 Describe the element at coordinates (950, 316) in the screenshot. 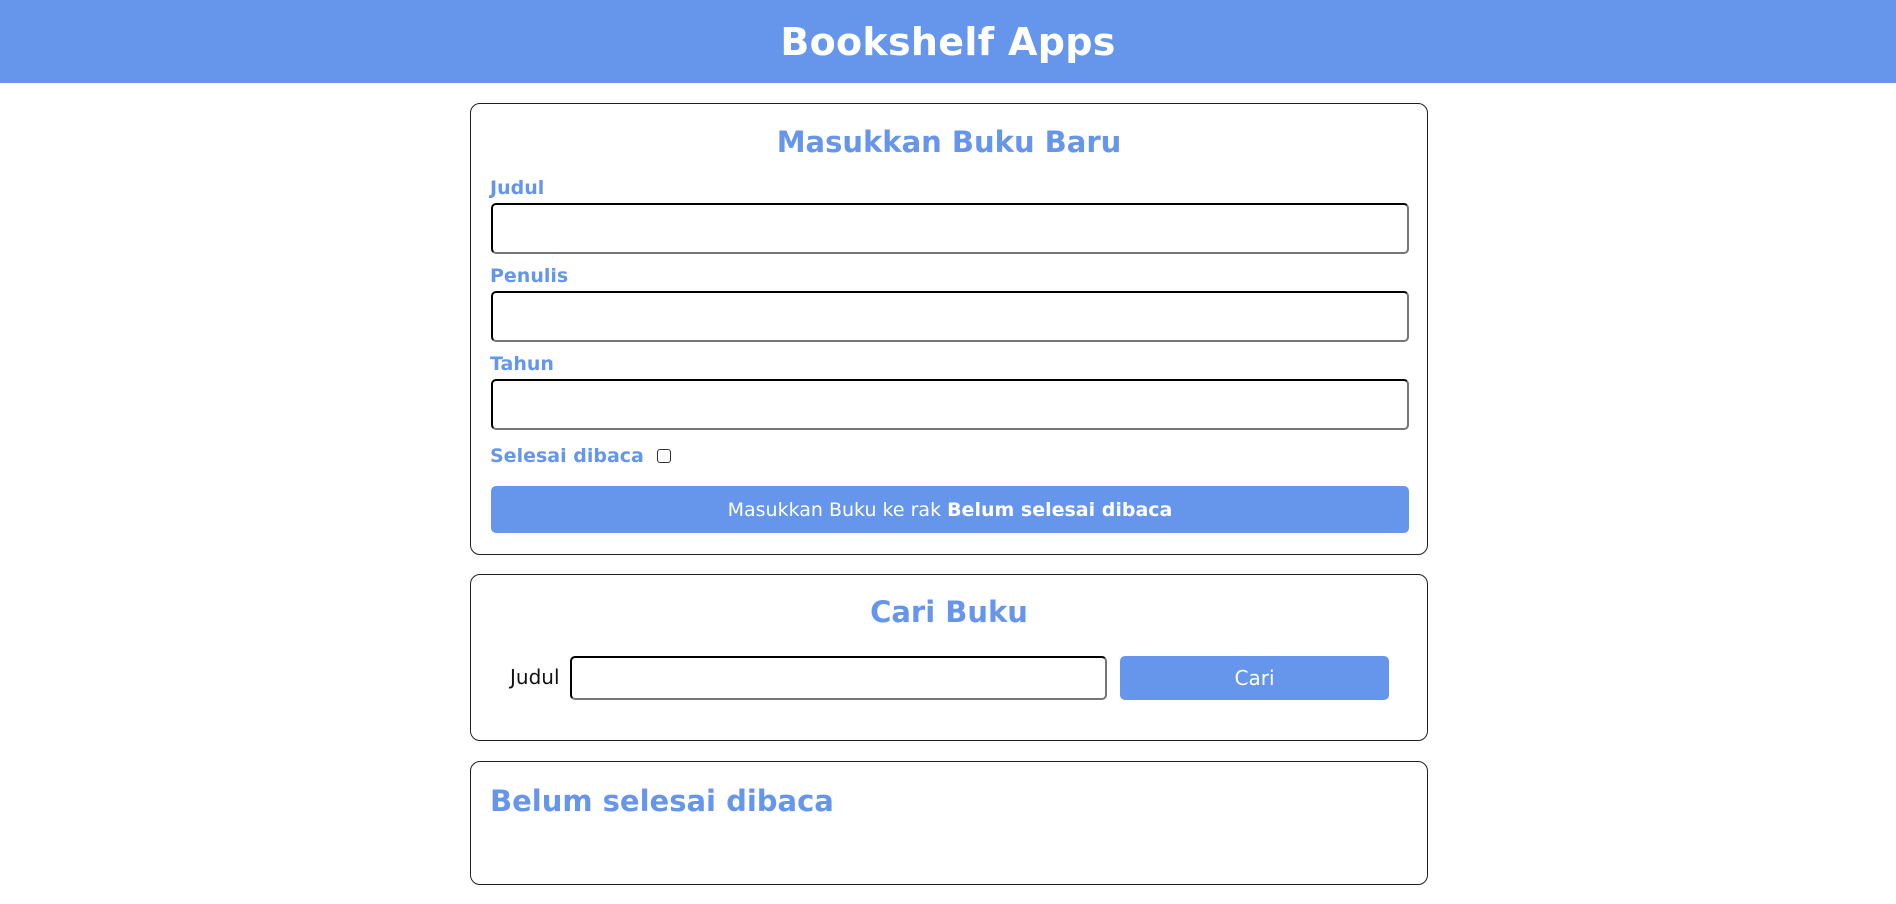

I see `author-input` at that location.